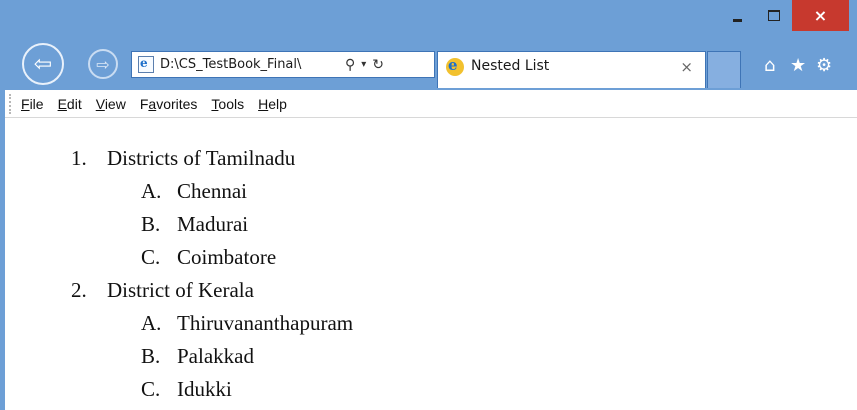 The height and width of the screenshot is (410, 857). I want to click on close-icon: ×, so click(820, 15).